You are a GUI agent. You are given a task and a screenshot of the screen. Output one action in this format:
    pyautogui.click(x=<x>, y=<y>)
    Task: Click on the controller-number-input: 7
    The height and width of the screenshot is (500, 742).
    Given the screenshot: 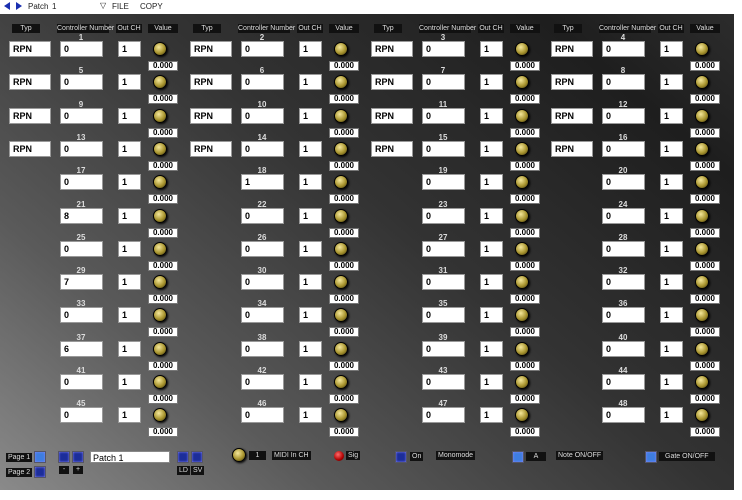 What is the action you would take?
    pyautogui.click(x=81, y=282)
    